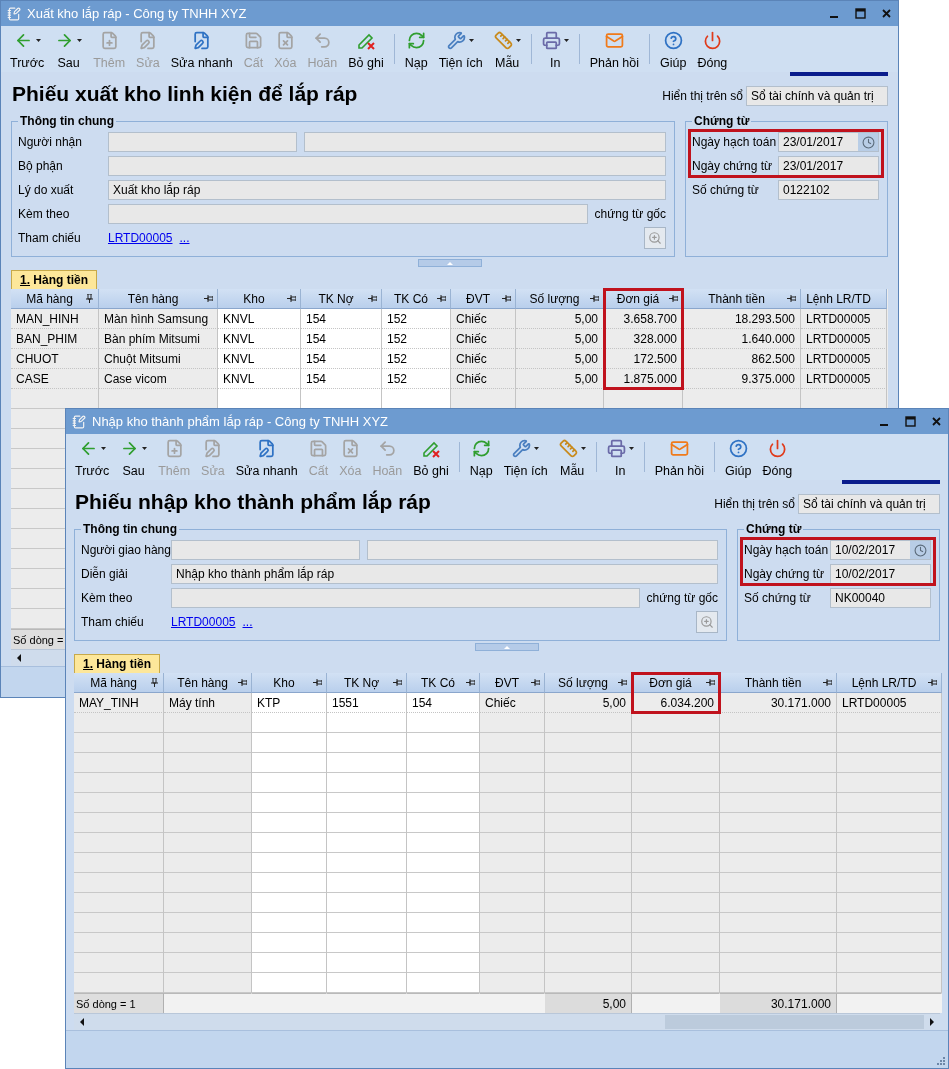  What do you see at coordinates (158, 319) in the screenshot?
I see `table-cell: Màn hình Samsung` at bounding box center [158, 319].